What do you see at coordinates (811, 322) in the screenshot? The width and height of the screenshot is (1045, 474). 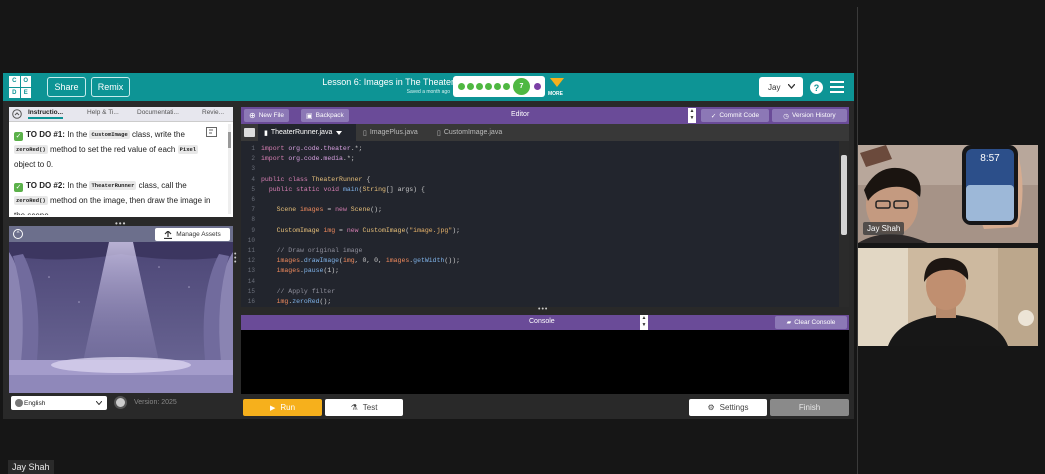 I see `clear-console-button: ▰ Clear Console` at bounding box center [811, 322].